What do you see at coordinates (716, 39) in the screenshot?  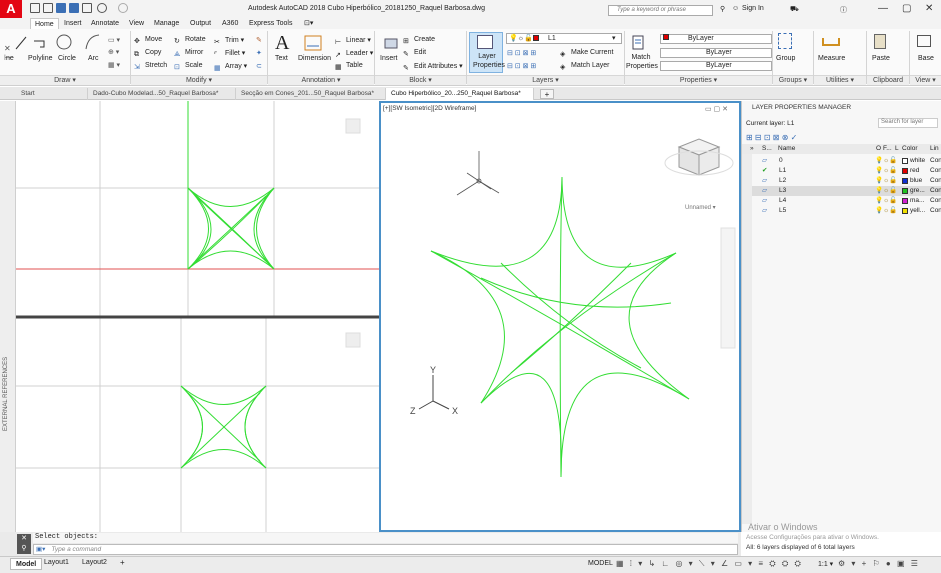 I see `color-dropdown` at bounding box center [716, 39].